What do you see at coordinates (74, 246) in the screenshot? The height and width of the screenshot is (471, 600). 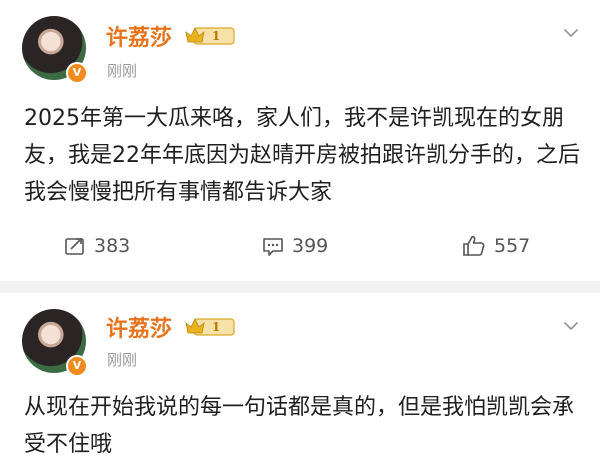 I see `repost-icon` at bounding box center [74, 246].